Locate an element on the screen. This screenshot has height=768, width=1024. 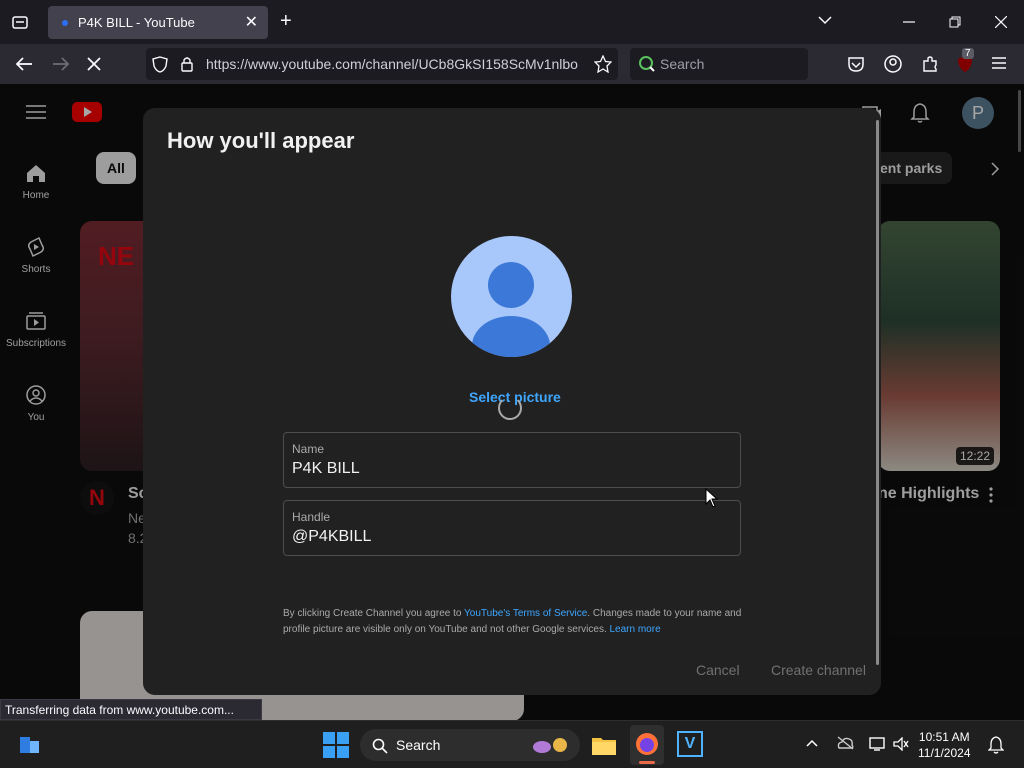
name-input: P4K BILL is located at coordinates (326, 469).